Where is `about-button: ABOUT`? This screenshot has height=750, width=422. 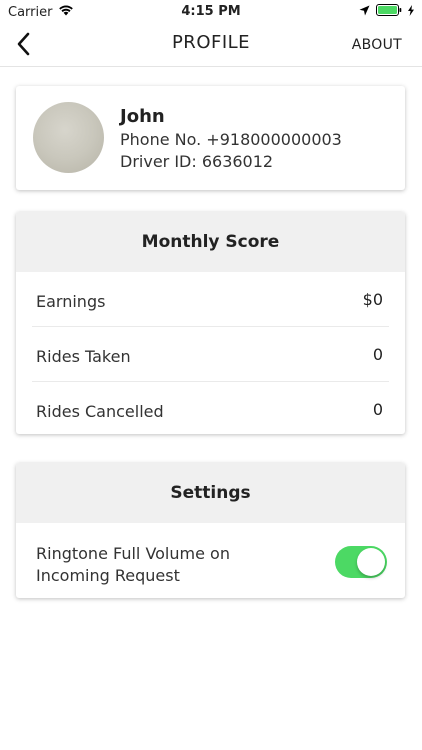
about-button: ABOUT is located at coordinates (377, 45).